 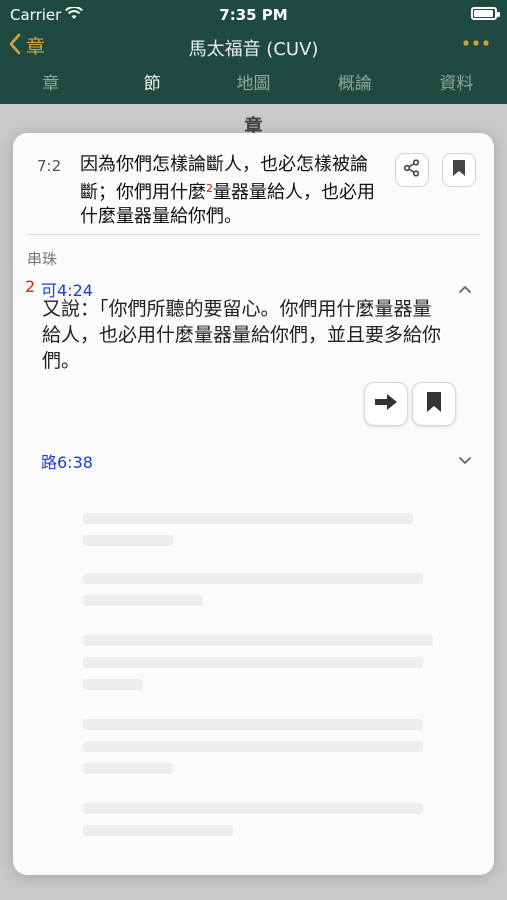 I want to click on cross-reference-row: 路6:38, so click(x=253, y=459).